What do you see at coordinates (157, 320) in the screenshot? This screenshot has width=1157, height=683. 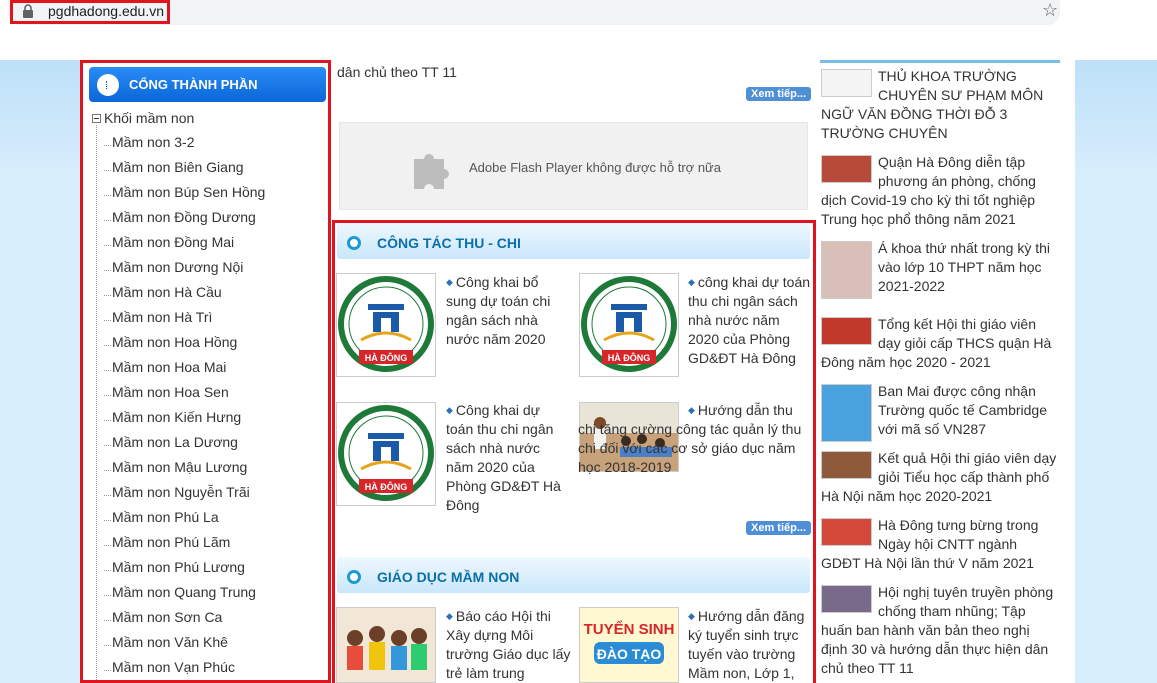 I see `sidebar-item: Mầm non Hà Trì` at bounding box center [157, 320].